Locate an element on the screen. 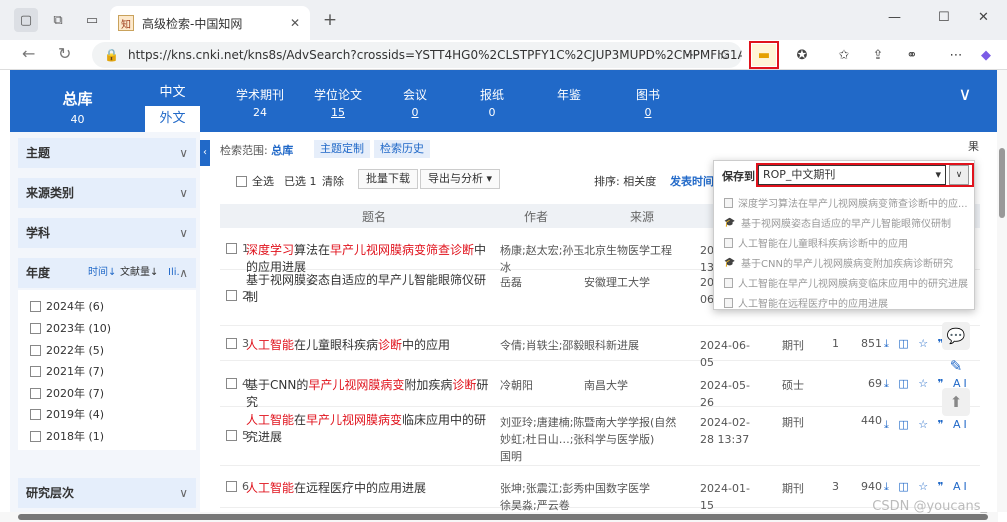 The image size is (1007, 522). source-link: 中国数字医学 is located at coordinates (634, 488).